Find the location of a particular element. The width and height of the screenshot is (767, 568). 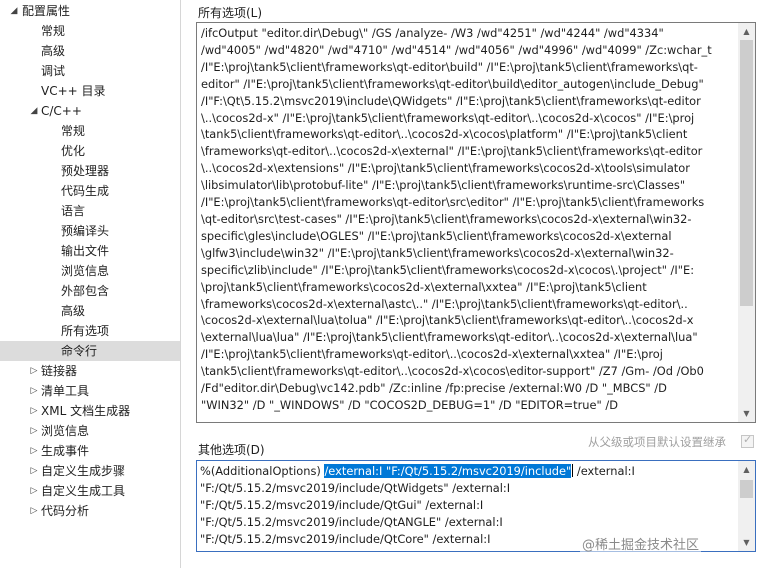

tree-node: 预编译头 is located at coordinates (90, 231).